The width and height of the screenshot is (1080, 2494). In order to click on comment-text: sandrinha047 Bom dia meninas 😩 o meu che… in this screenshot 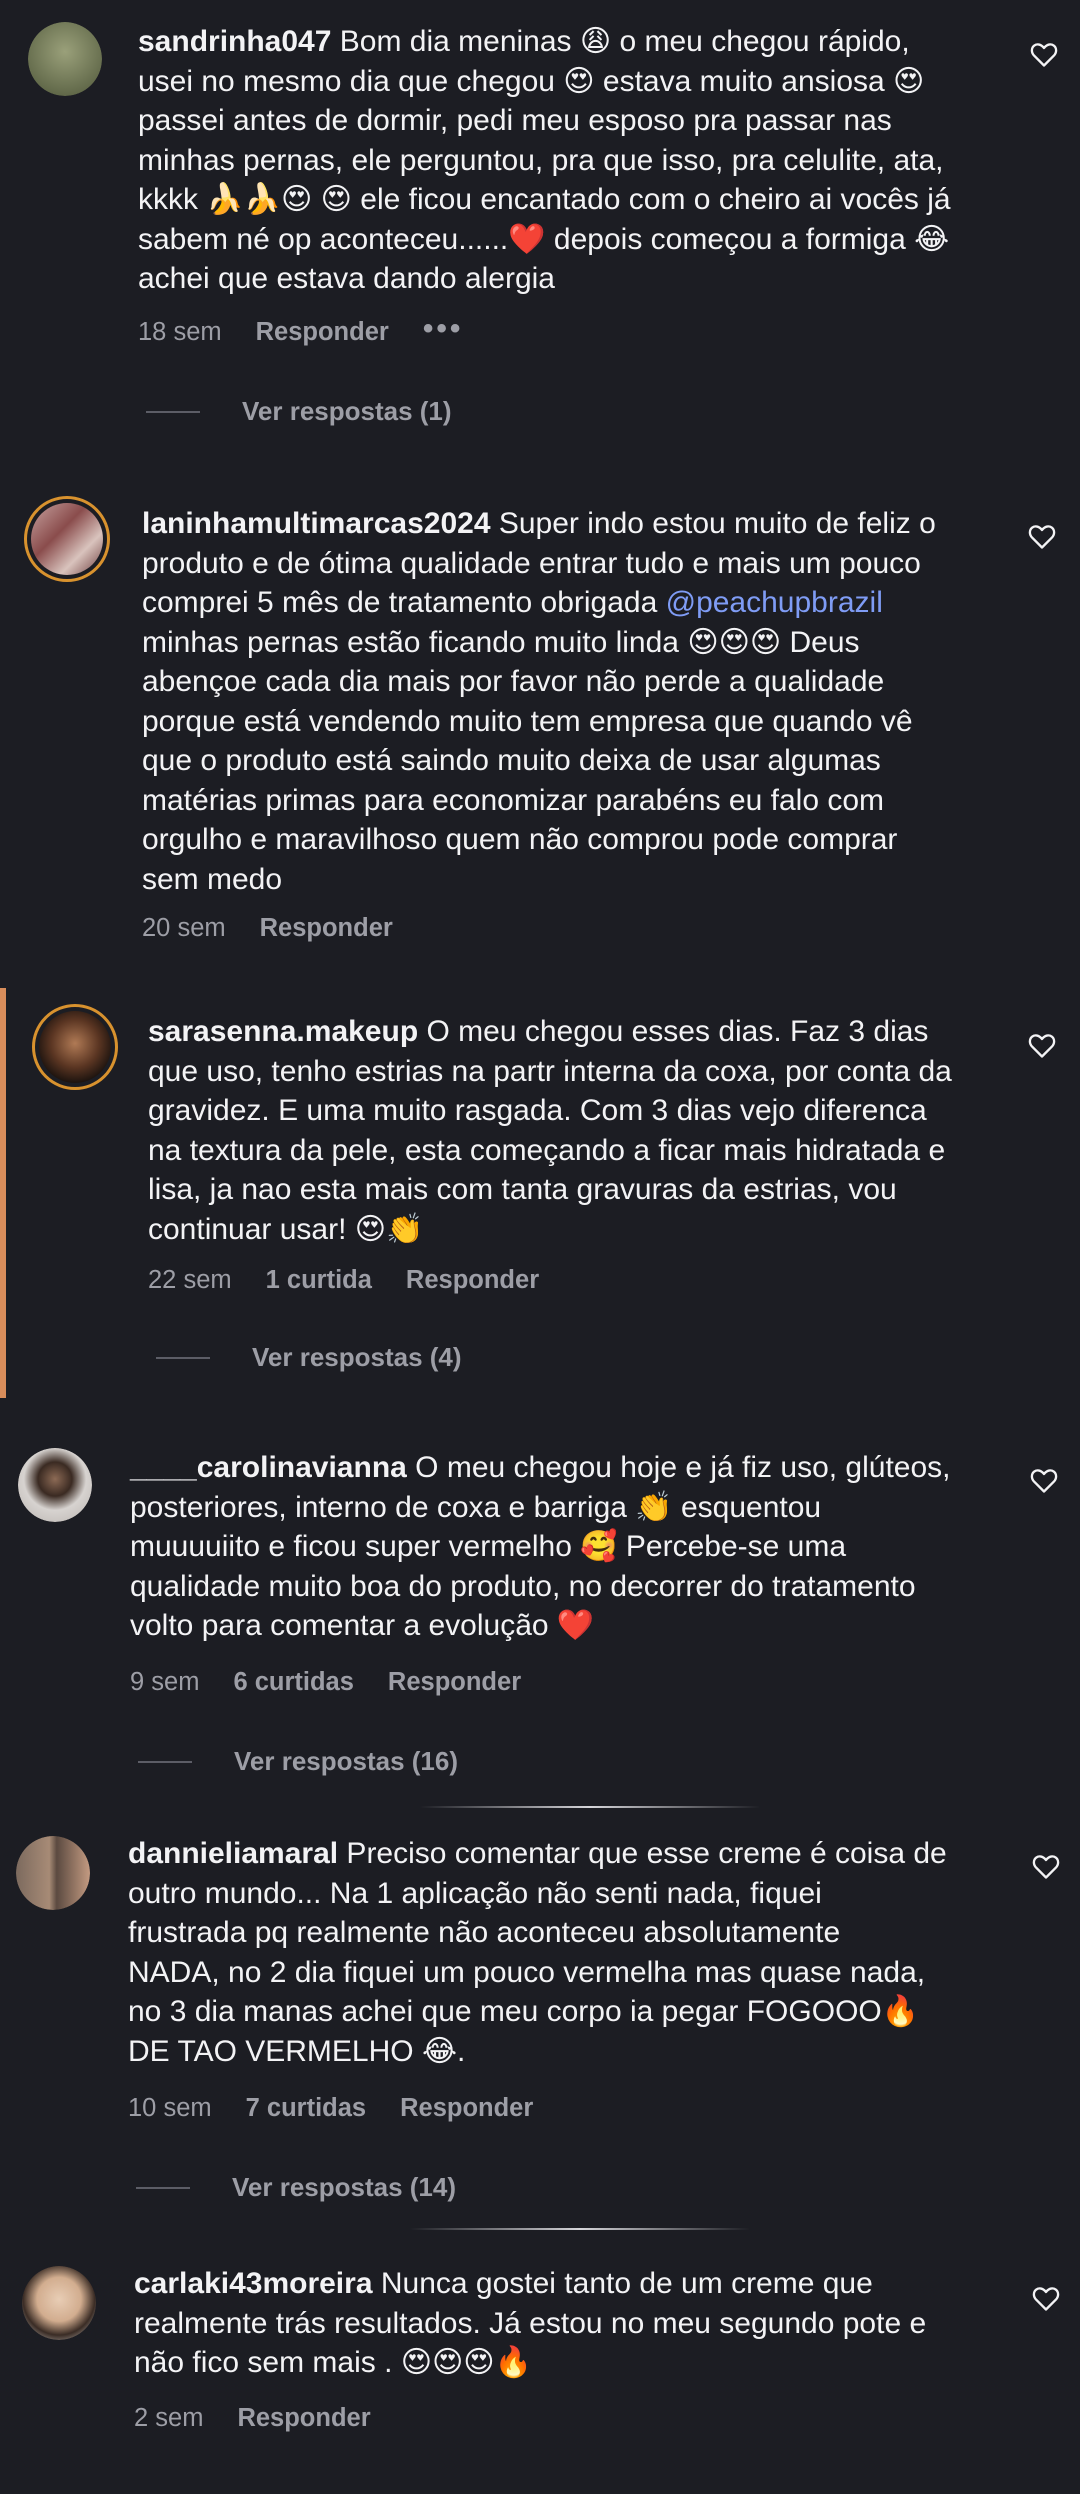, I will do `click(544, 160)`.